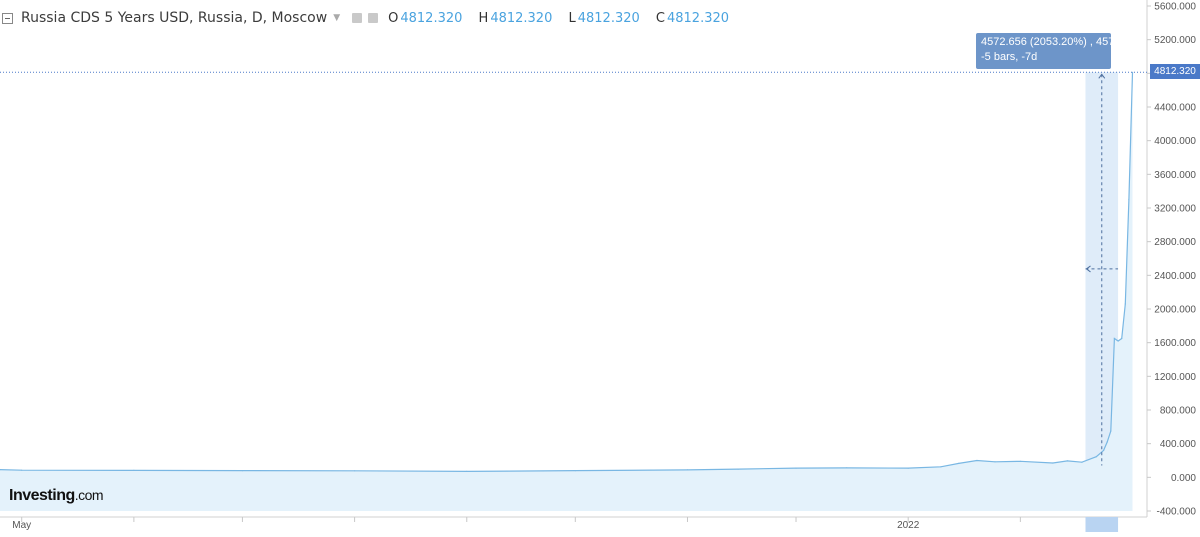 Image resolution: width=1200 pixels, height=537 pixels. I want to click on y-tick-label: 5200.000, so click(1175, 40).